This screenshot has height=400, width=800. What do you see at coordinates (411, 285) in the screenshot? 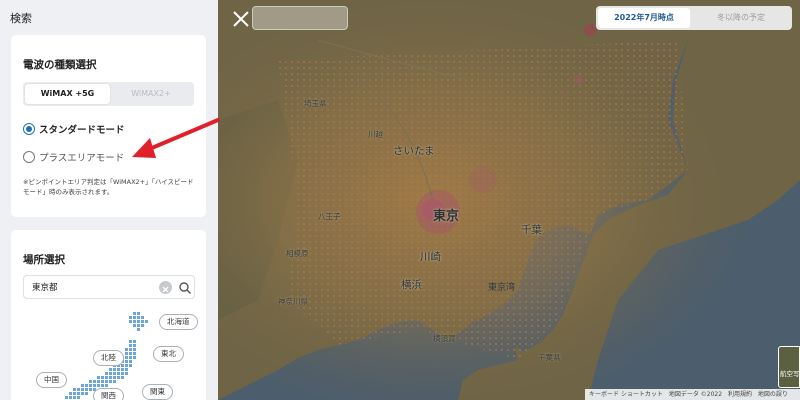
I see `map-label-yokohama: 横浜` at bounding box center [411, 285].